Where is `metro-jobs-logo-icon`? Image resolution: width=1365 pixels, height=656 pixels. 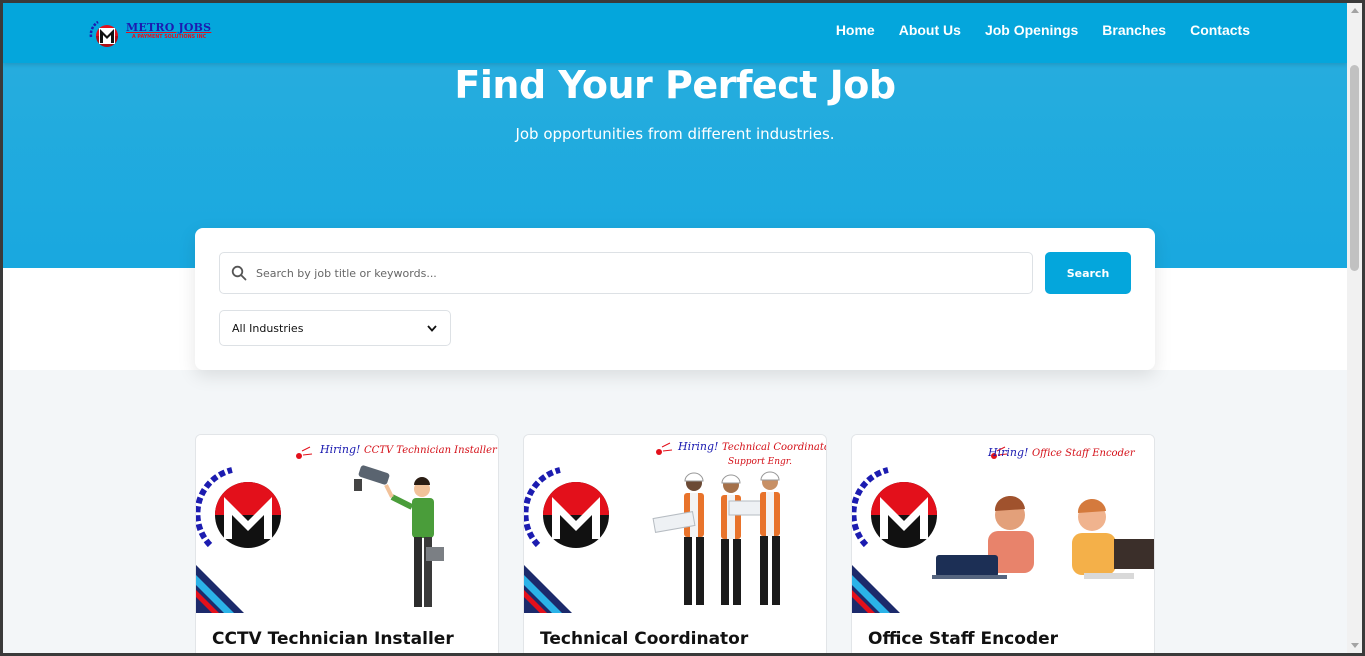
metro-jobs-logo-icon is located at coordinates (103, 33).